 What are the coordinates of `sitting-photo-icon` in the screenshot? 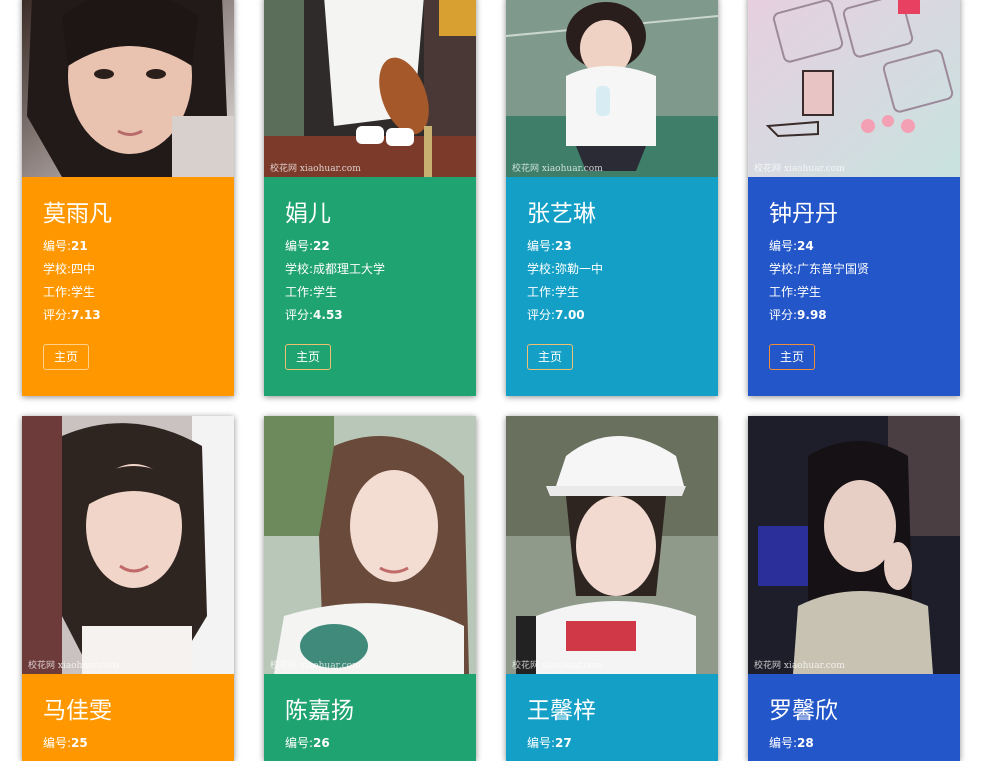 It's located at (370, 88).